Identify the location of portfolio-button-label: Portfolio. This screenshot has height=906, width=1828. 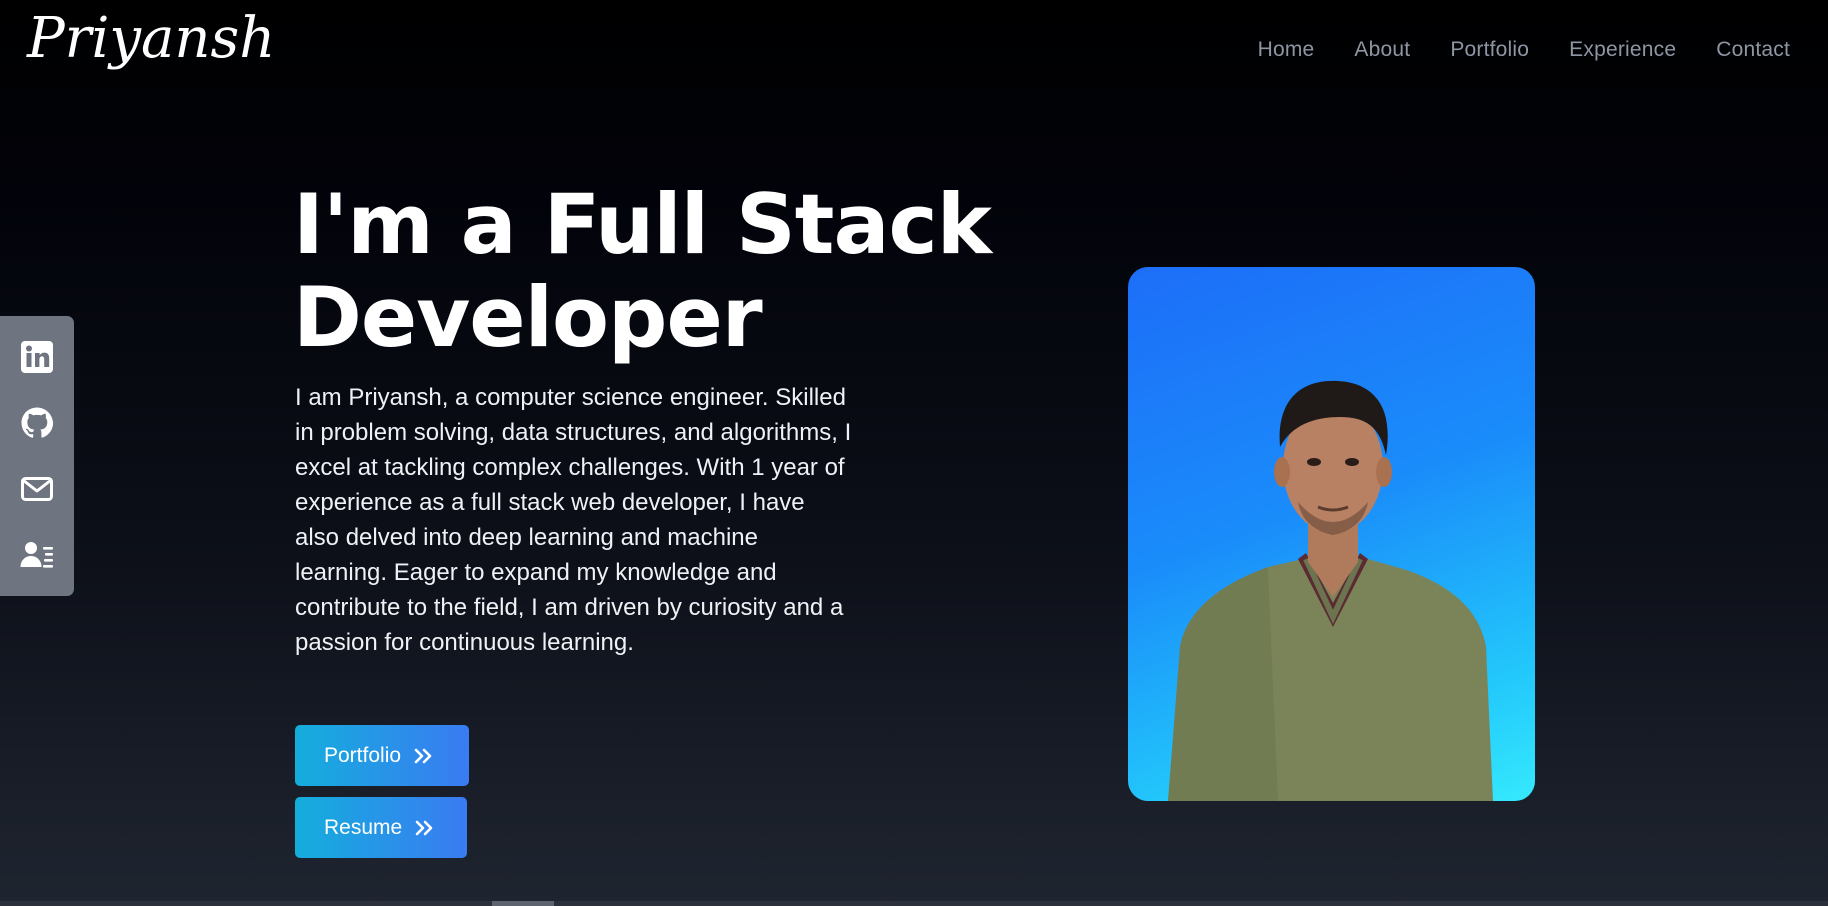
(363, 755).